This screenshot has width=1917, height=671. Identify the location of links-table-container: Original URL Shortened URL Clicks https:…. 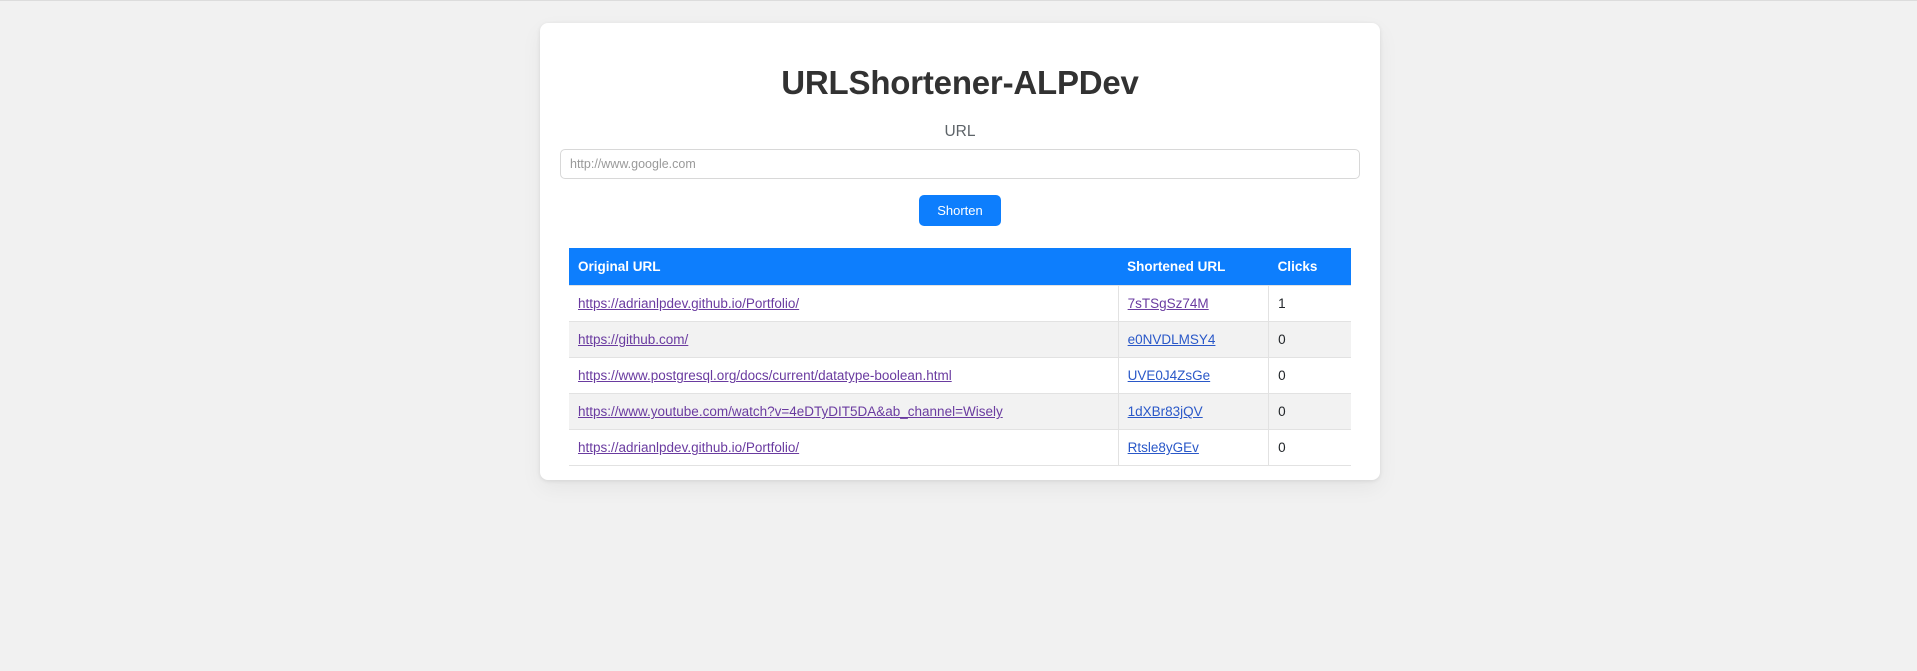
(960, 357).